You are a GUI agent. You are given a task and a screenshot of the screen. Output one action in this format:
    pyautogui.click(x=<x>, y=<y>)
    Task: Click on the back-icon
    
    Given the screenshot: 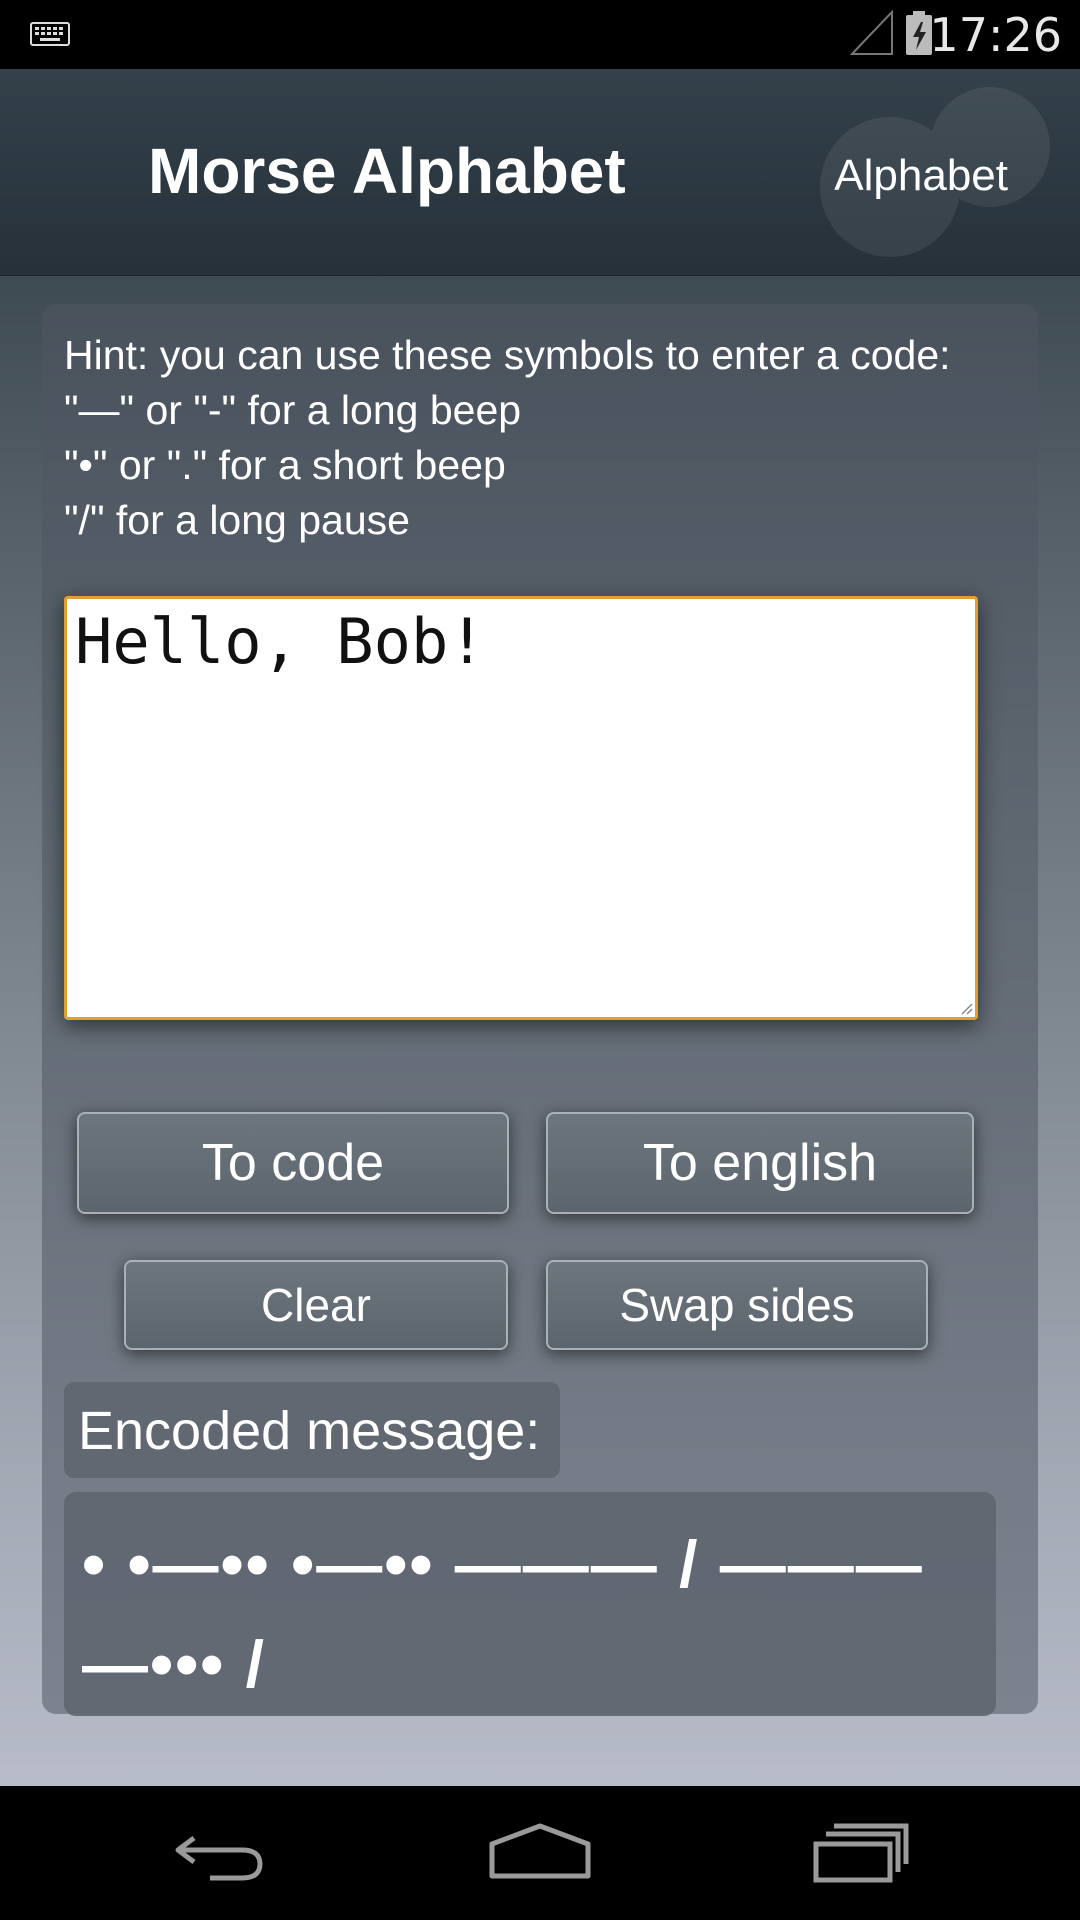 What is the action you would take?
    pyautogui.click(x=220, y=1855)
    